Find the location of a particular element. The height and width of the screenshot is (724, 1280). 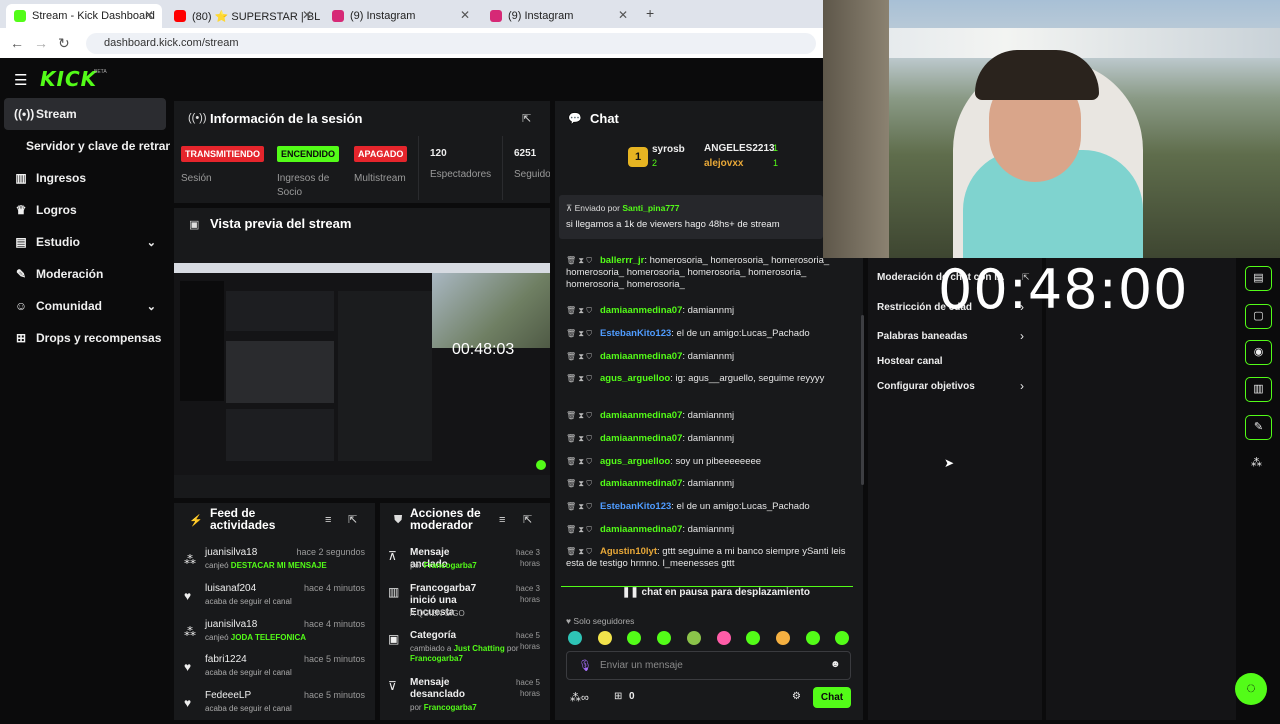

wrench-icon: ✎ is located at coordinates (1258, 427).